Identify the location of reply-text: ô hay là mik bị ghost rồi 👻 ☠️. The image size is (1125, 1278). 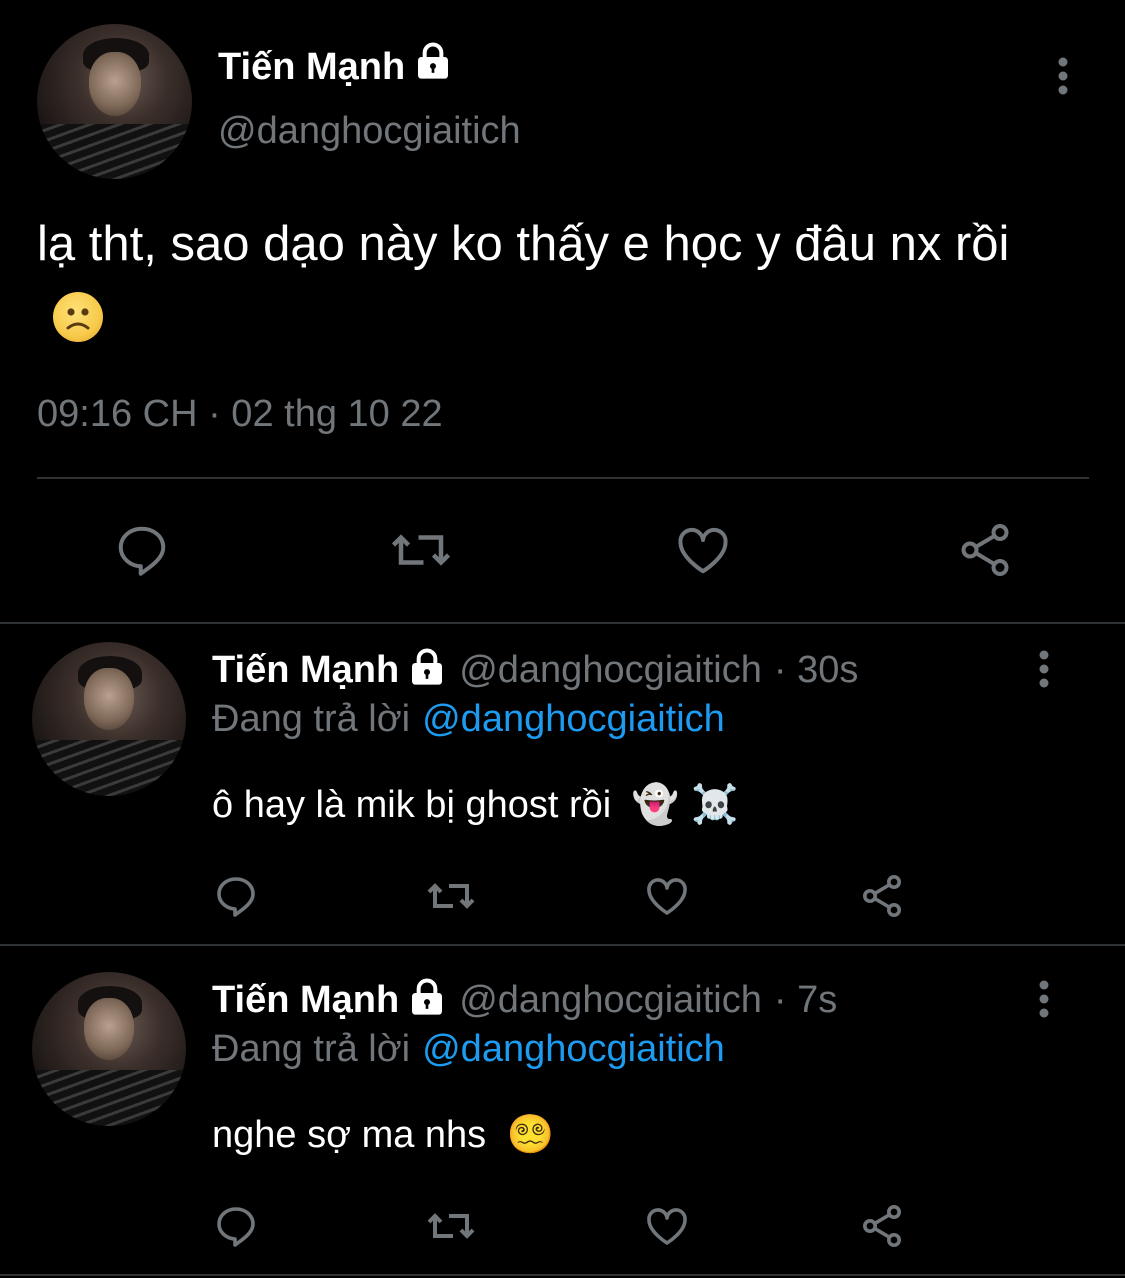
(475, 804).